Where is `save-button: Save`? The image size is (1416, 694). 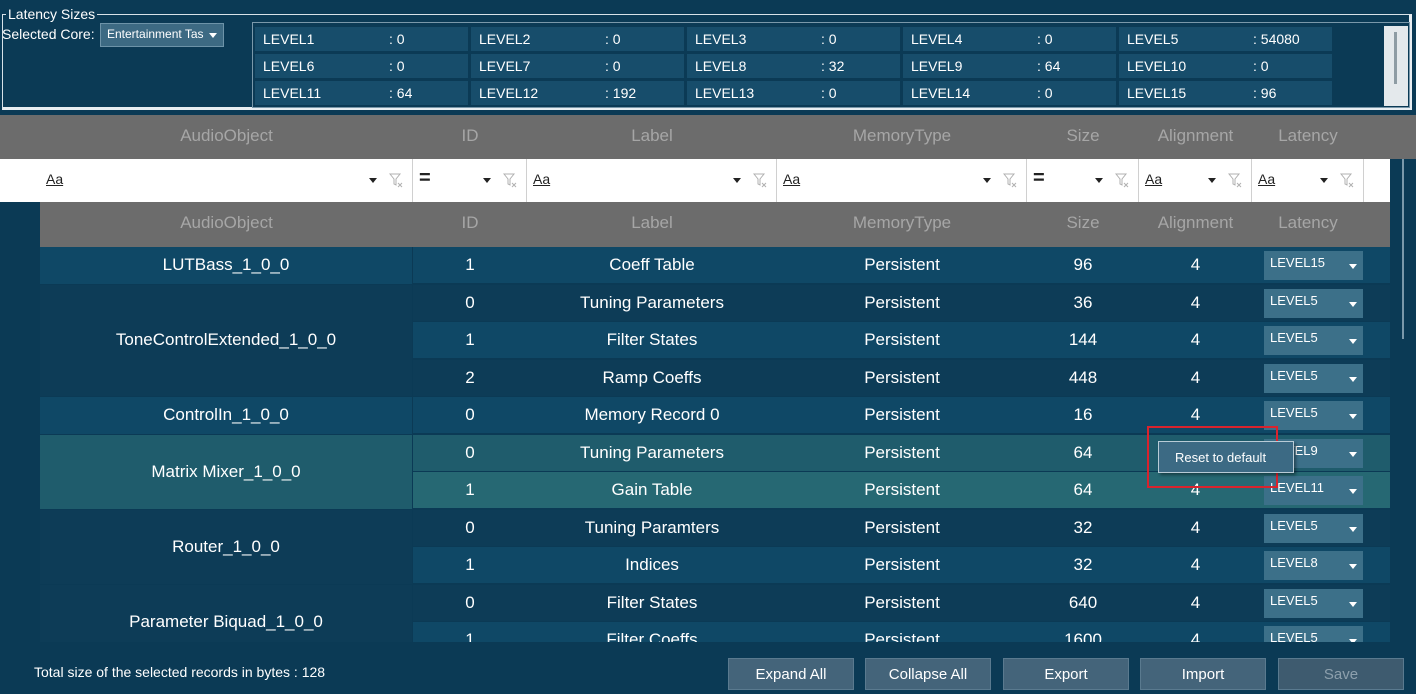 save-button: Save is located at coordinates (1341, 674).